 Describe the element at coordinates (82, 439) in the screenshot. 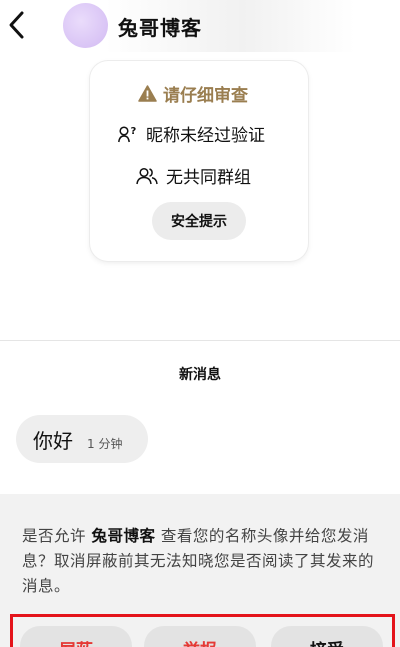

I see `message-bubble: 你好 1 分钟` at that location.